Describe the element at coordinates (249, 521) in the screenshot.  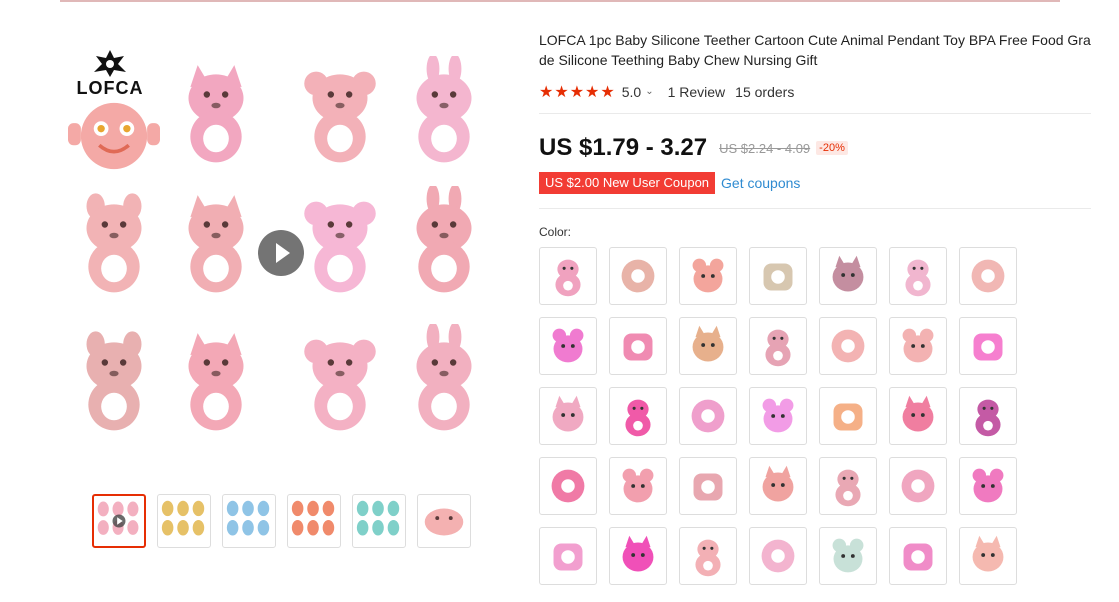
I see `thumb-blue-animals` at that location.